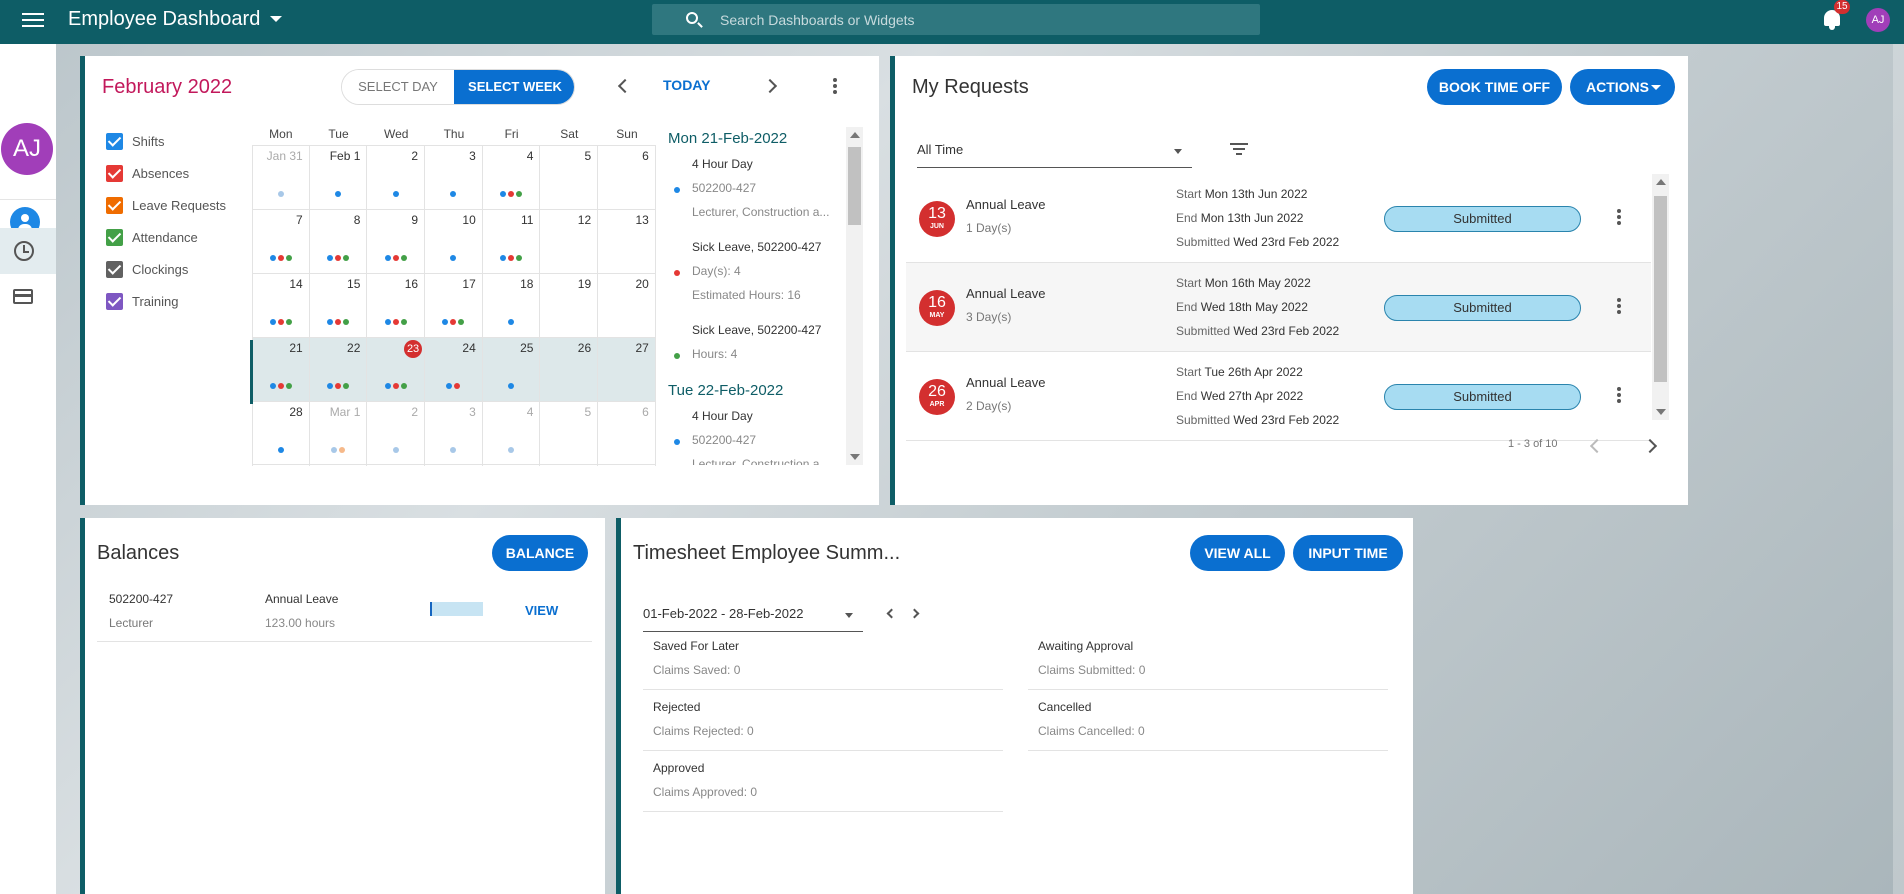  I want to click on book-time-off-button: BOOK TIME OFF, so click(1494, 87).